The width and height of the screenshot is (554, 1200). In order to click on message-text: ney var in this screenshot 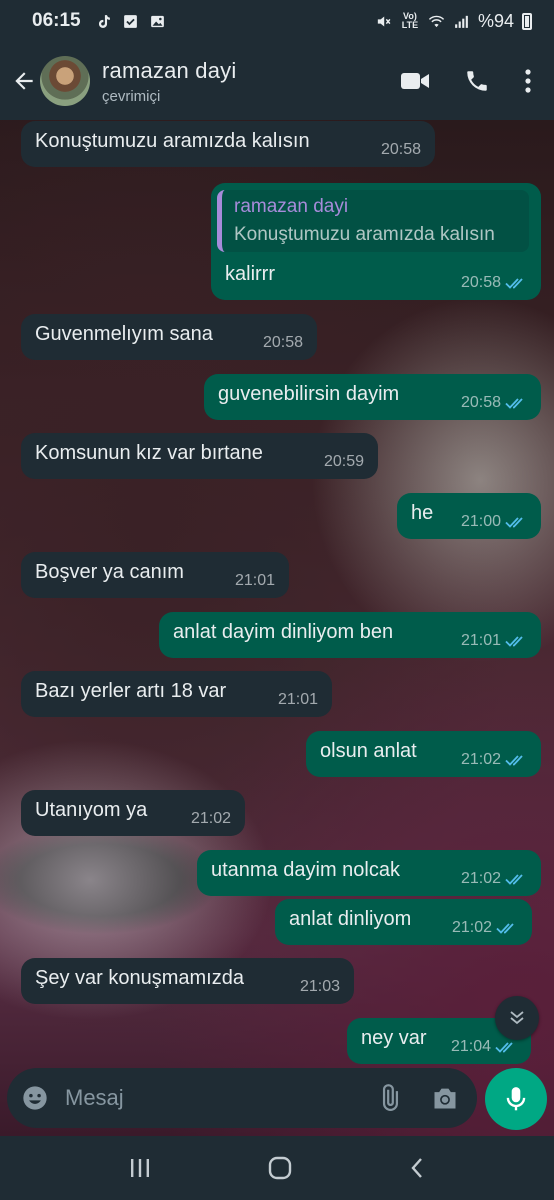, I will do `click(394, 1038)`.